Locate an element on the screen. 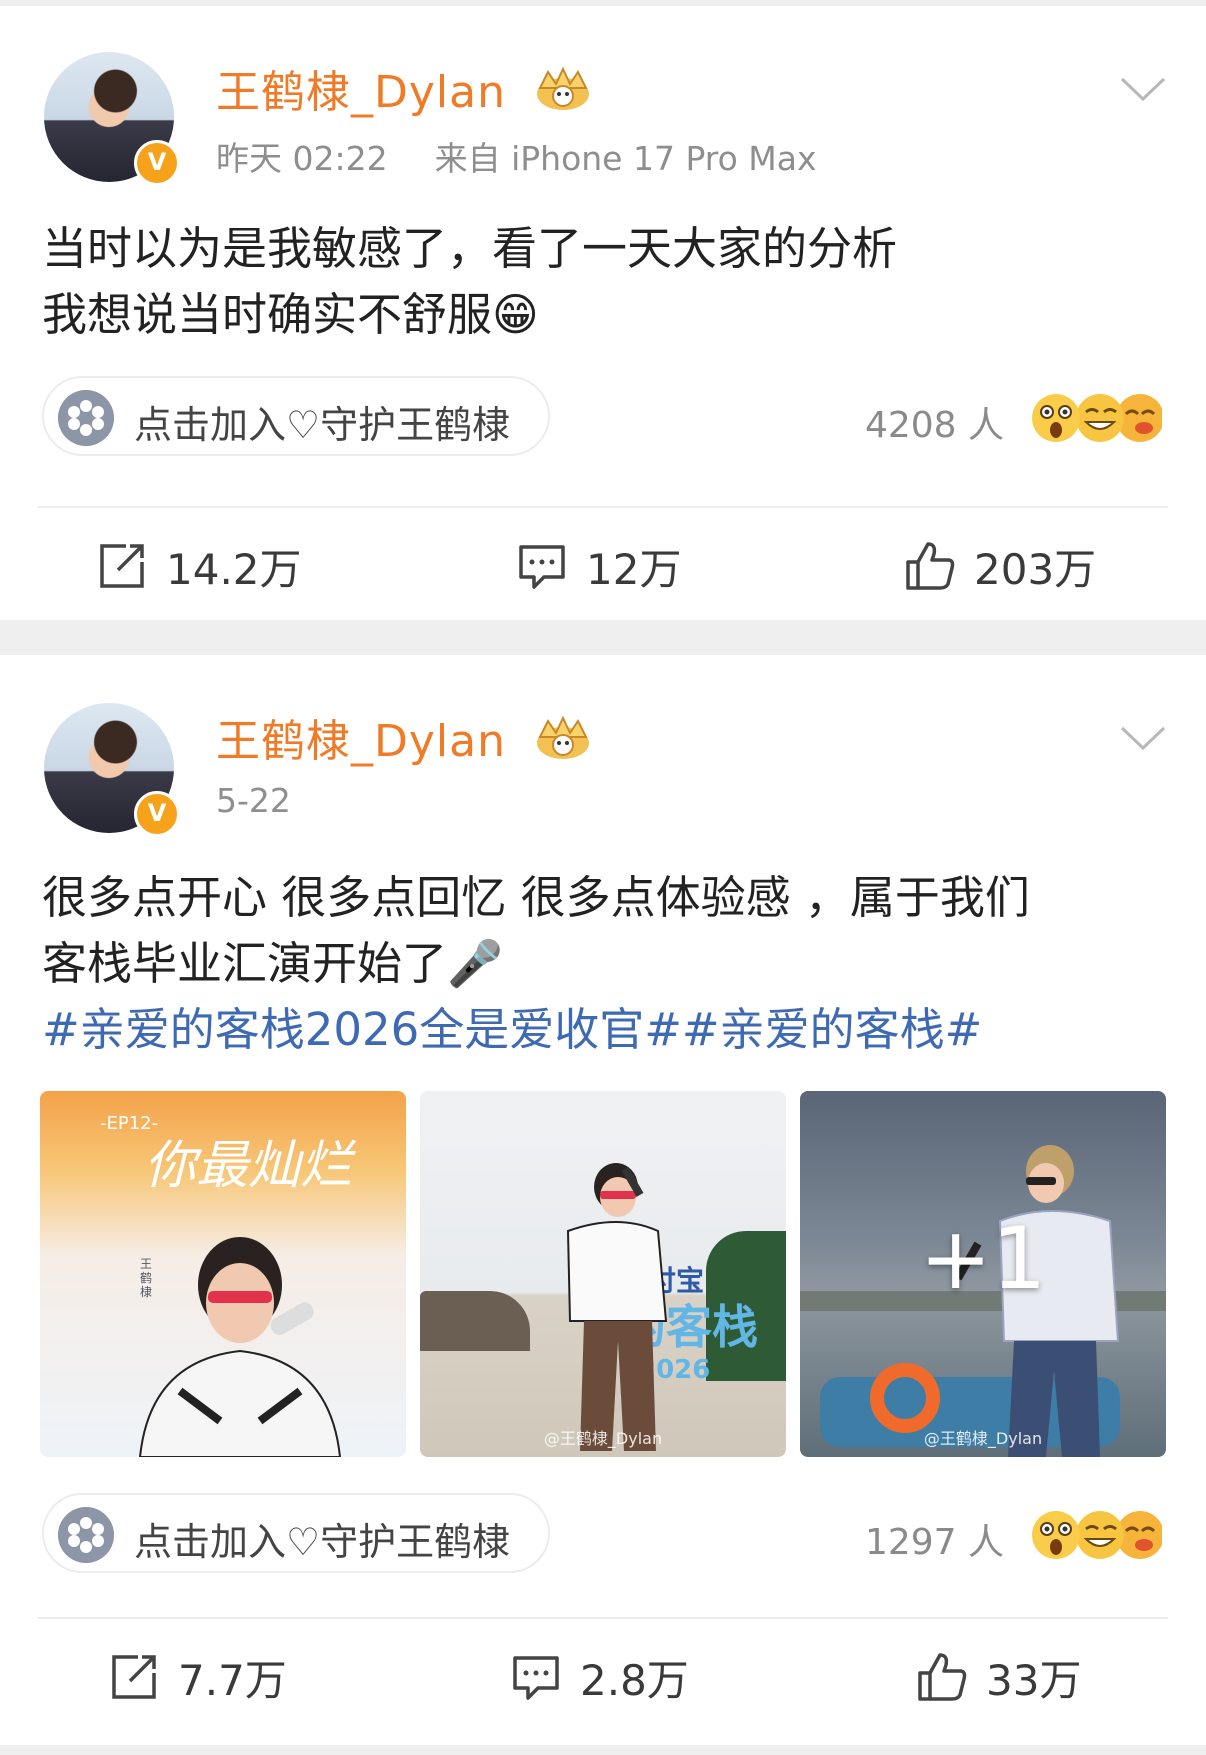 Image resolution: width=1206 pixels, height=1755 pixels. like-button: 203万 is located at coordinates (1000, 566).